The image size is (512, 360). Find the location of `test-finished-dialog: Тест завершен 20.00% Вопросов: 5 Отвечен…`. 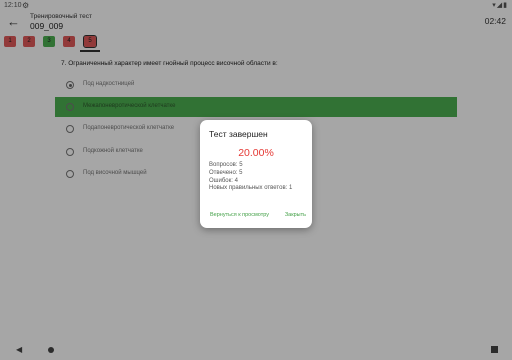

test-finished-dialog: Тест завершен 20.00% Вопросов: 5 Отвечен… is located at coordinates (256, 174).